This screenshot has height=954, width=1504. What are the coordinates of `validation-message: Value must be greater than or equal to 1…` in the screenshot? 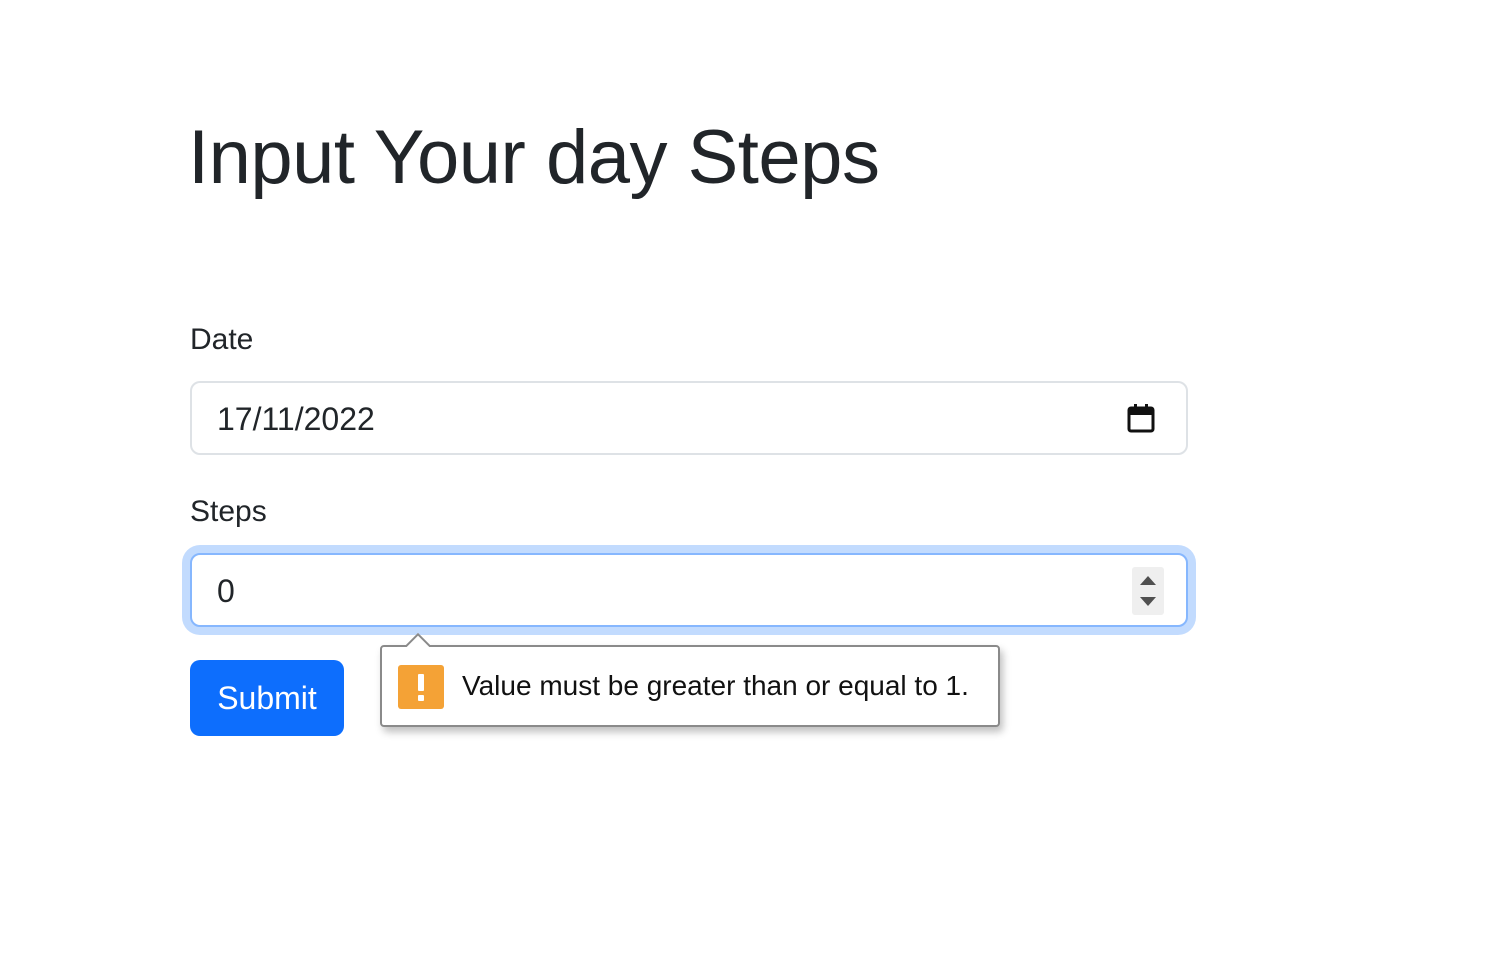 It's located at (715, 685).